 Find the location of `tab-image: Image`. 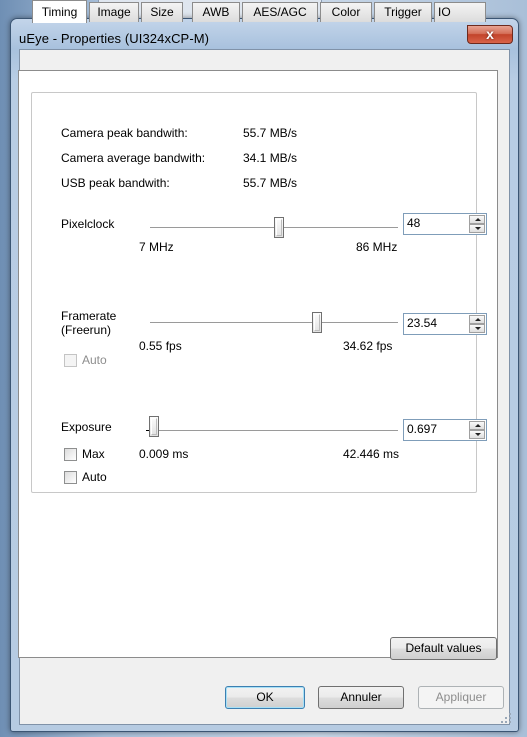

tab-image: Image is located at coordinates (114, 12).